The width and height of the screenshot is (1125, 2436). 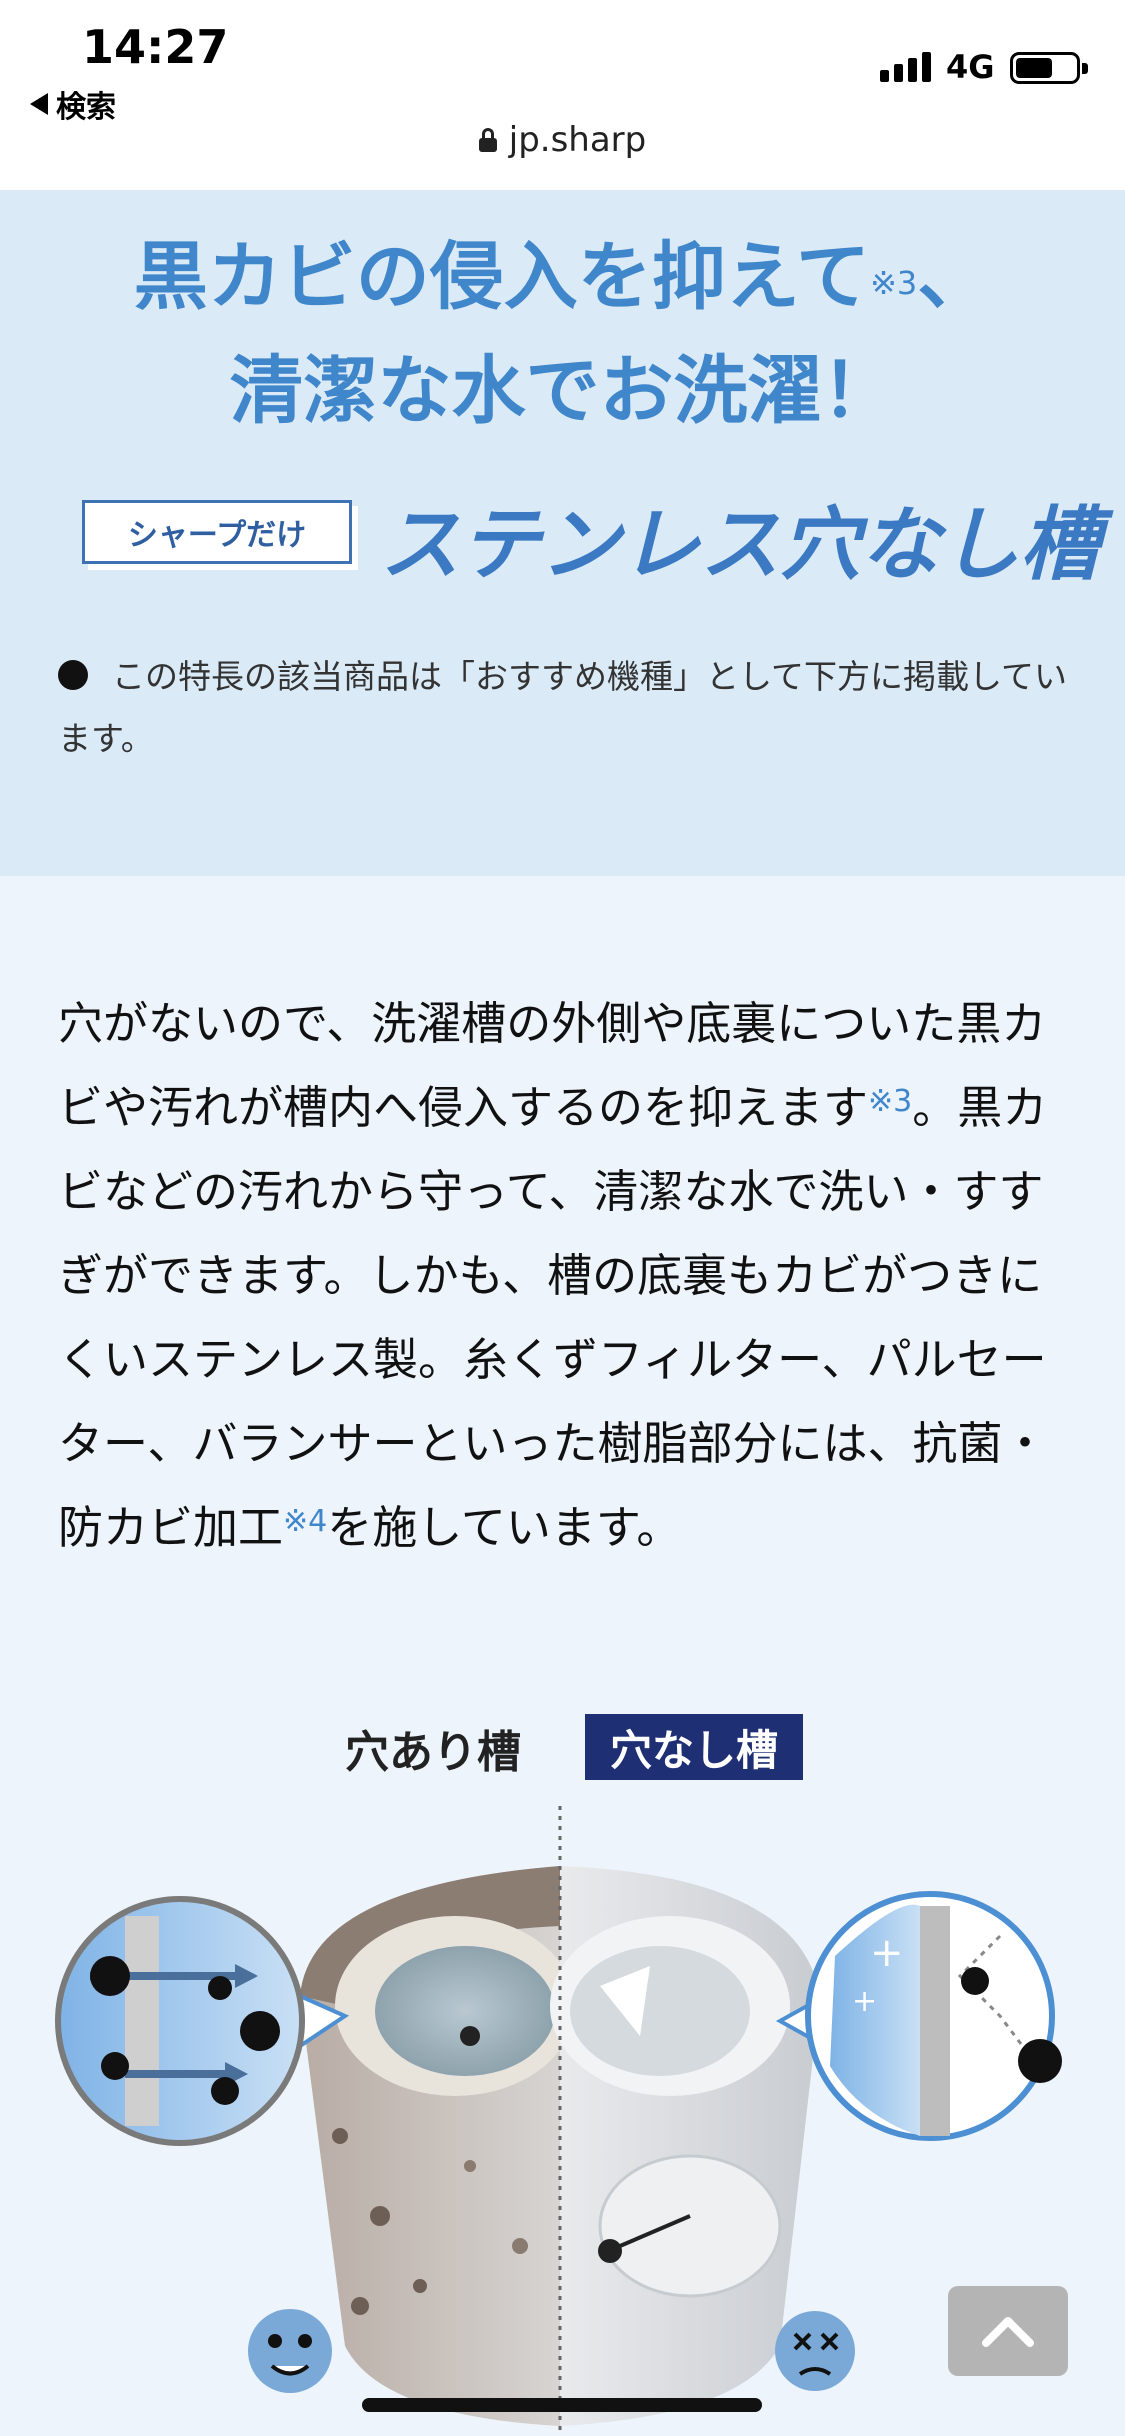 I want to click on footnote-ref-4: ※4, so click(x=305, y=1521).